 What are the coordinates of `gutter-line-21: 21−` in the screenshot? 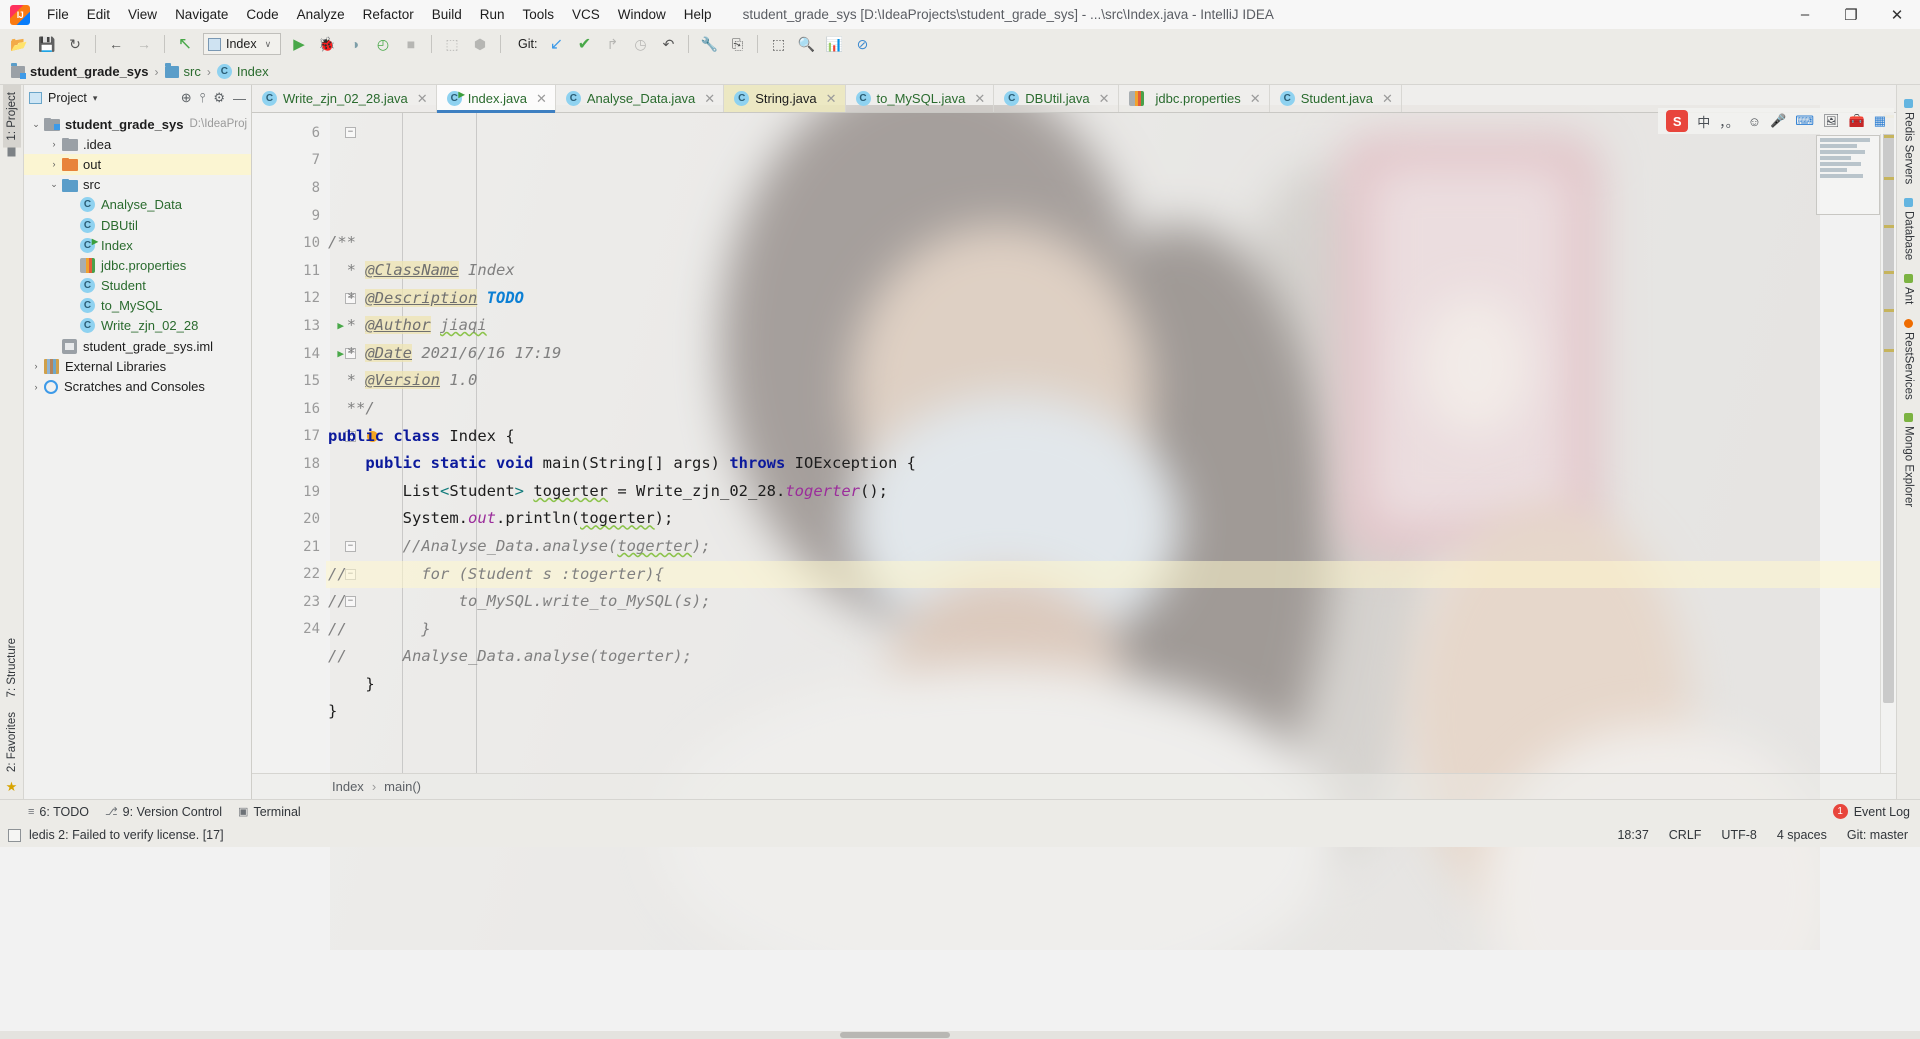 It's located at (304, 547).